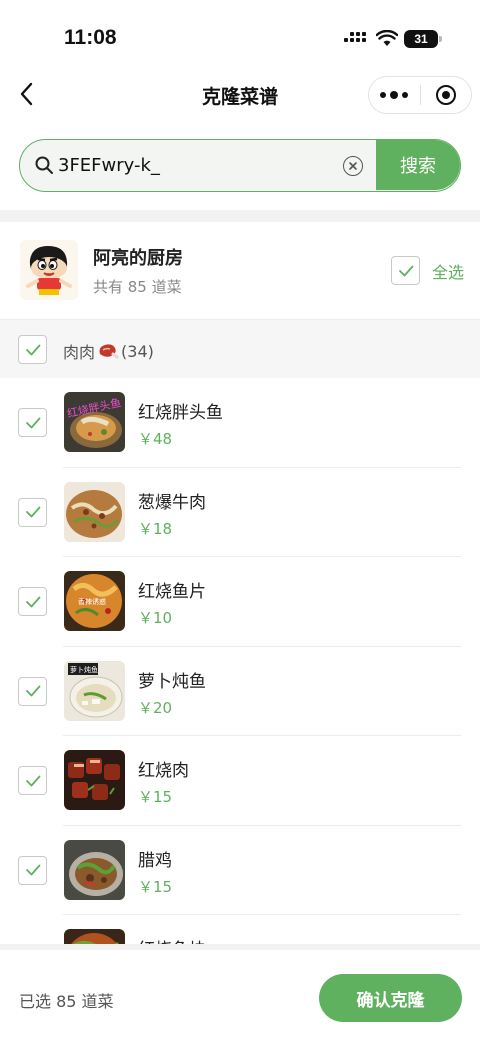 The width and height of the screenshot is (480, 1044). Describe the element at coordinates (240, 602) in the screenshot. I see `list-item: 香辣诱惑 红烧鱼片 ￥10` at that location.